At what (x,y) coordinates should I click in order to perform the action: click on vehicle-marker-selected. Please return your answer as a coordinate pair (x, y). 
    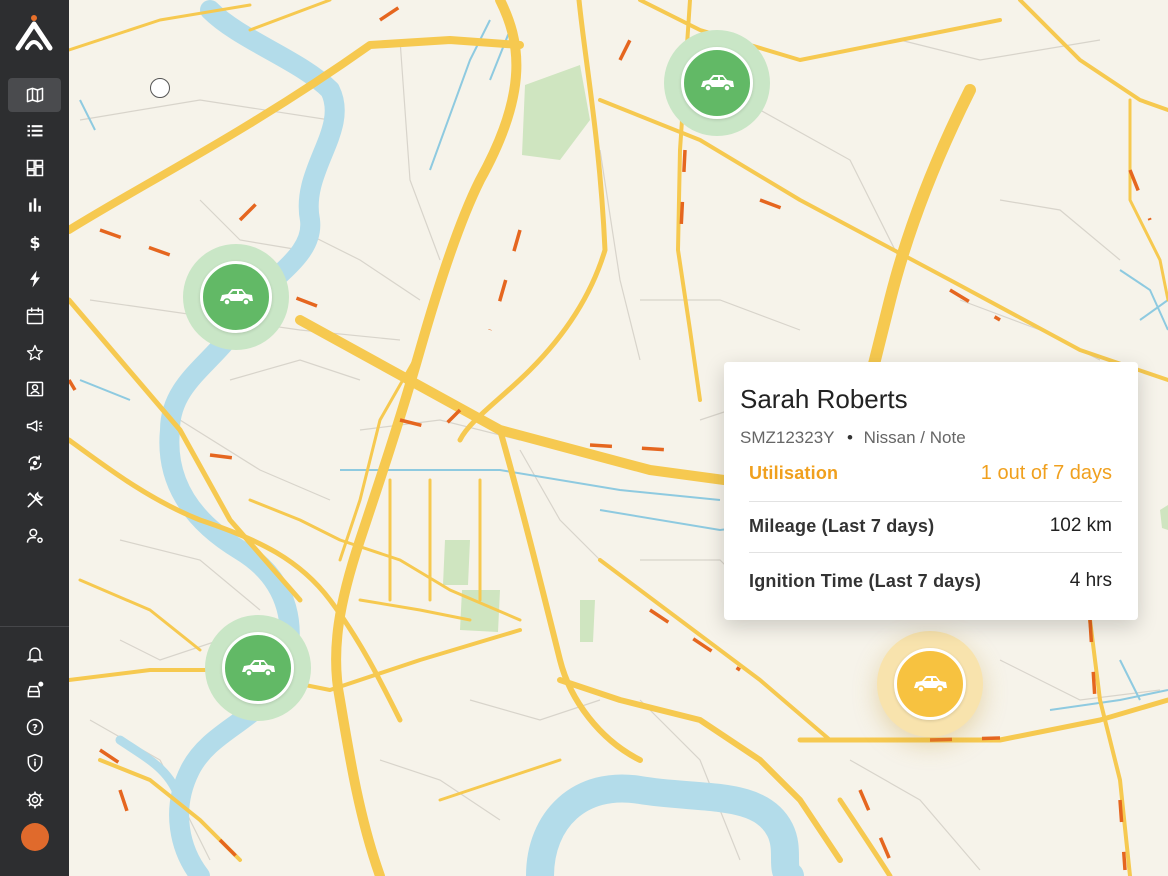
    Looking at the image, I should click on (930, 684).